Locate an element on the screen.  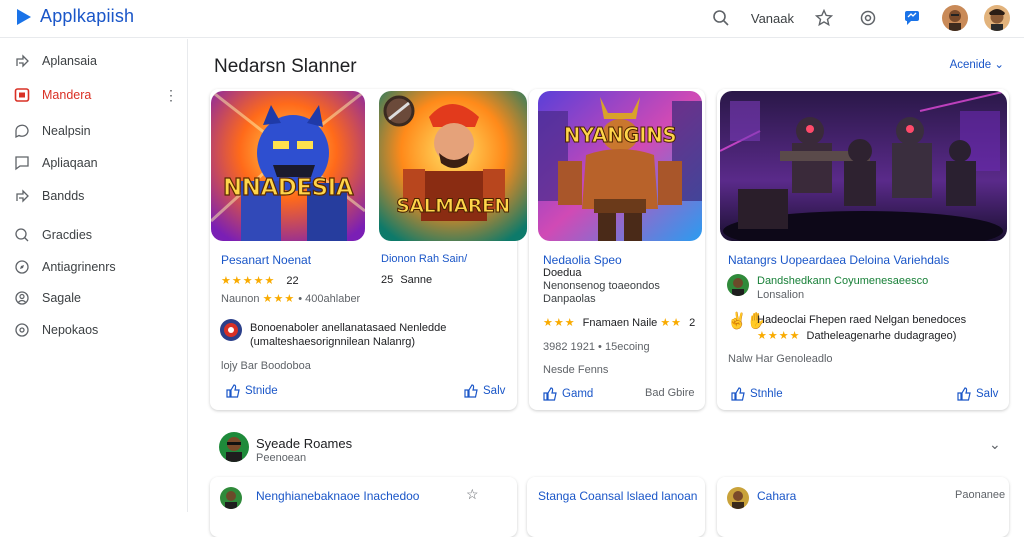
card-meta: Naunon ★★★ • 400ahlaber is located at coordinates (290, 298).